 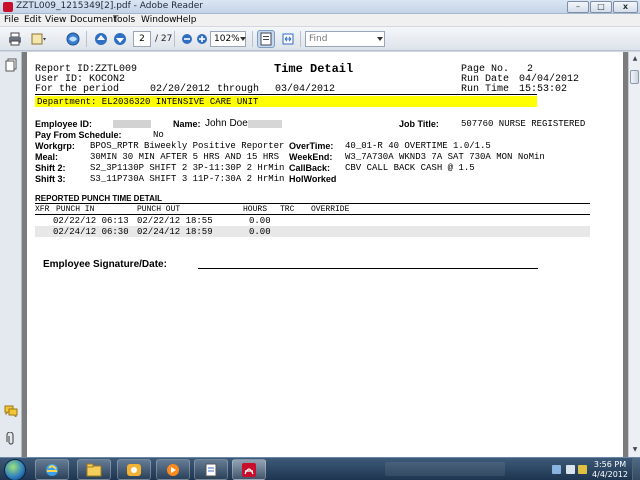 I want to click on employee-id-redacted, so click(x=132, y=124).